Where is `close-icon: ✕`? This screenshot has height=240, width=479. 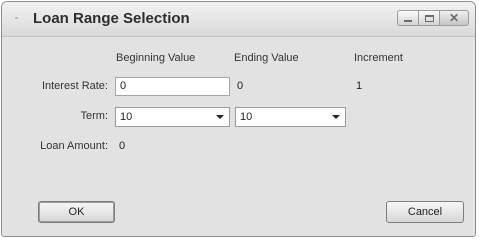
close-icon: ✕ is located at coordinates (454, 18).